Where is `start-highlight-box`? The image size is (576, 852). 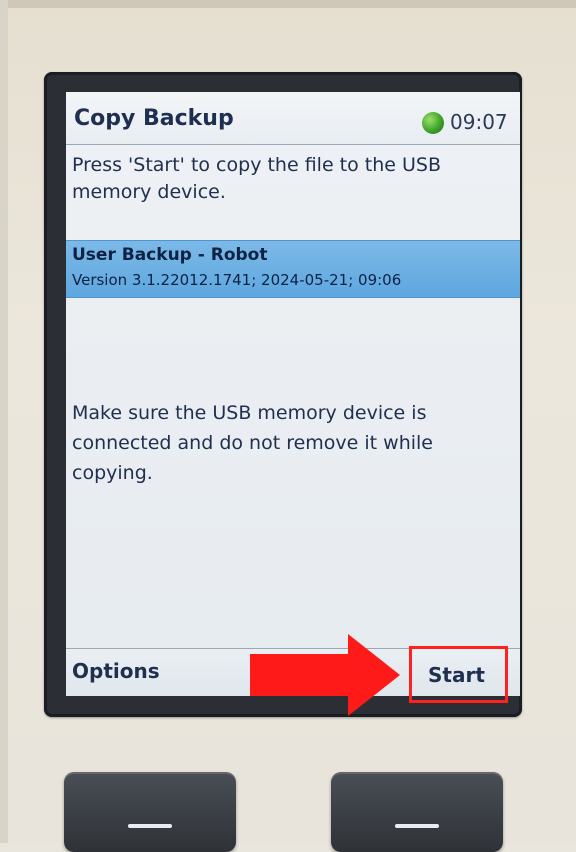
start-highlight-box is located at coordinates (458, 674).